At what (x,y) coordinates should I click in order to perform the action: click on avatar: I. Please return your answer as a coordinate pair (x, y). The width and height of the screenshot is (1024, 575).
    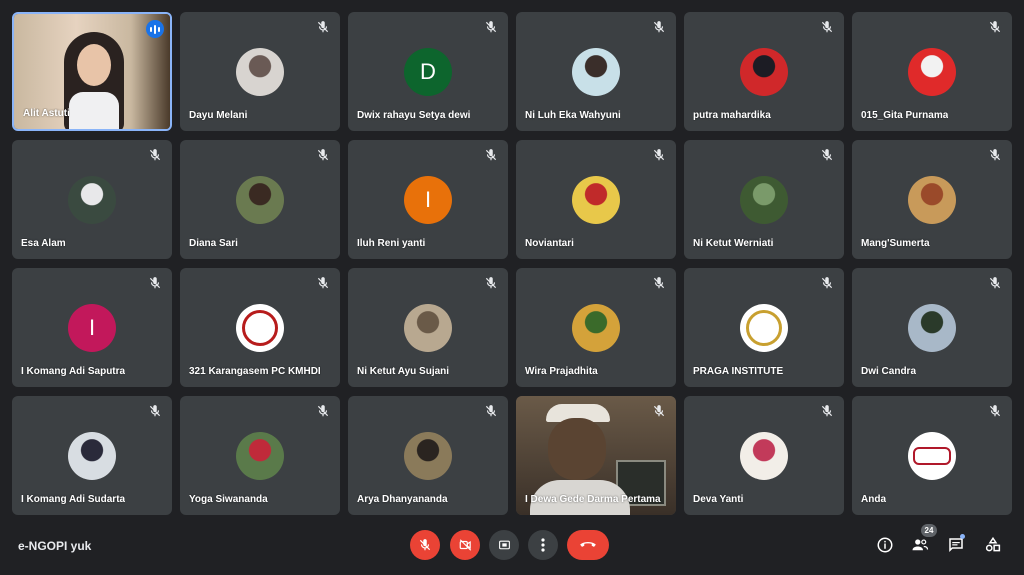
    Looking at the image, I should click on (92, 328).